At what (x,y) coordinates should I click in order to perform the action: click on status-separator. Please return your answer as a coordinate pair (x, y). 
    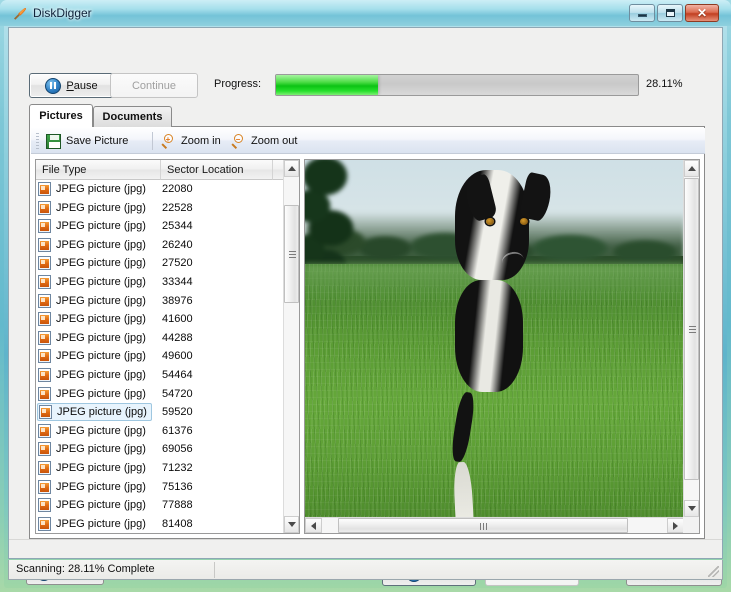
    Looking at the image, I should click on (214, 570).